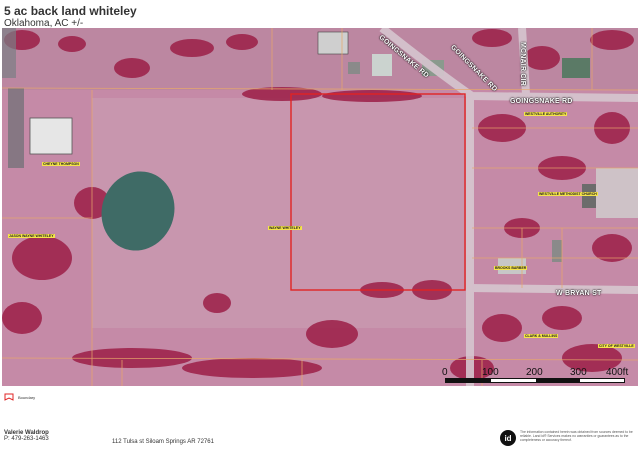  Describe the element at coordinates (490, 372) in the screenshot. I see `scale-label-100: 100` at that location.